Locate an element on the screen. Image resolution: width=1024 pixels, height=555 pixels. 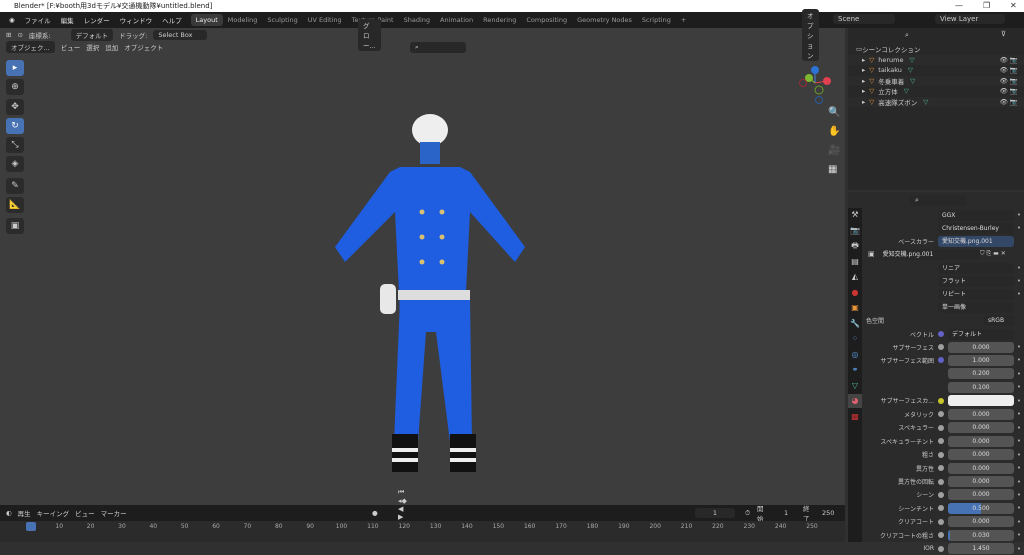
extension-dropdown: リピート is located at coordinates (976, 294).